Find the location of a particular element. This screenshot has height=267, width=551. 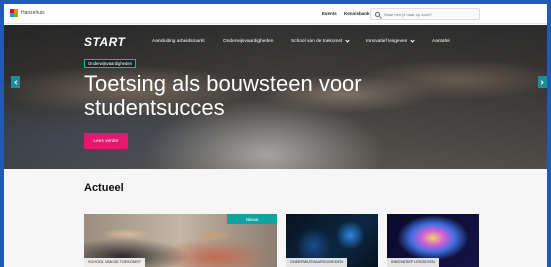

site-logo: Hanzehuis is located at coordinates (27, 13).